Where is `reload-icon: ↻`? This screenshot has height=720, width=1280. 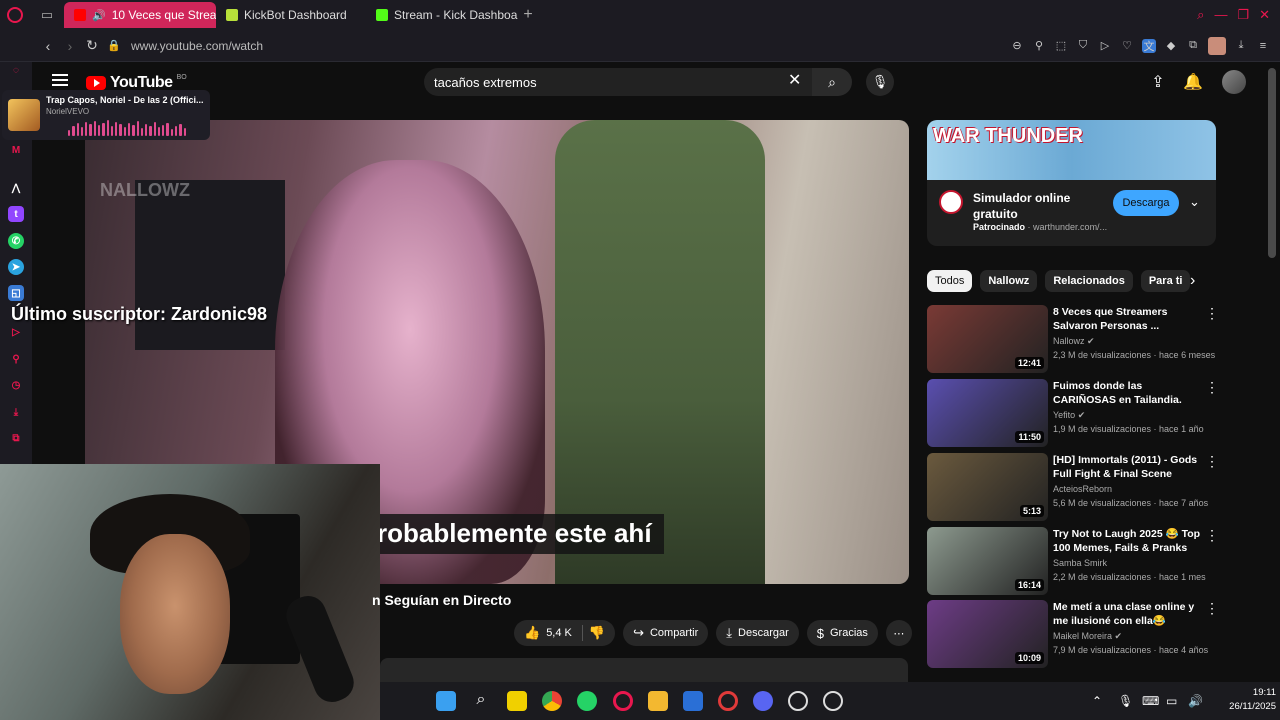 reload-icon: ↻ is located at coordinates (92, 46).